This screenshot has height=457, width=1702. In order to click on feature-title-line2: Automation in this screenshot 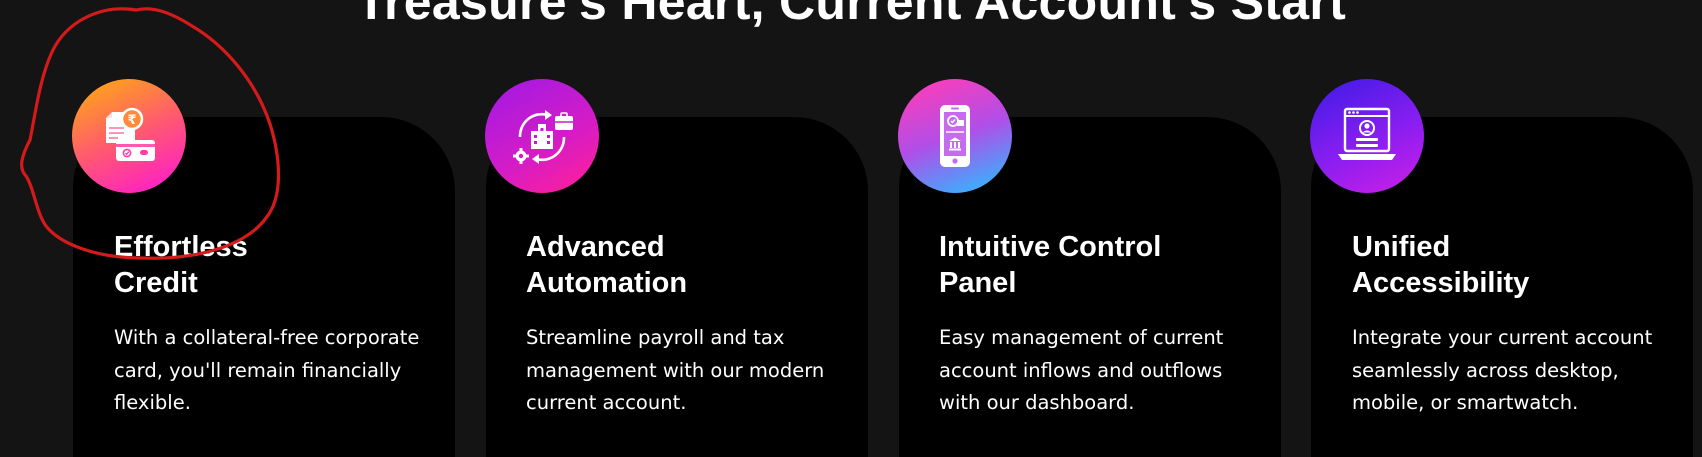, I will do `click(607, 283)`.